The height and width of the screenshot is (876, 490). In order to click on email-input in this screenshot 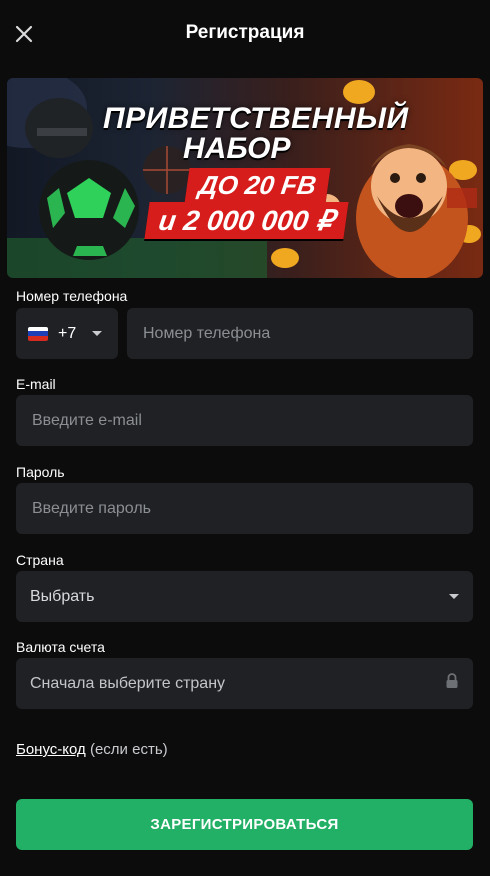, I will do `click(244, 420)`.